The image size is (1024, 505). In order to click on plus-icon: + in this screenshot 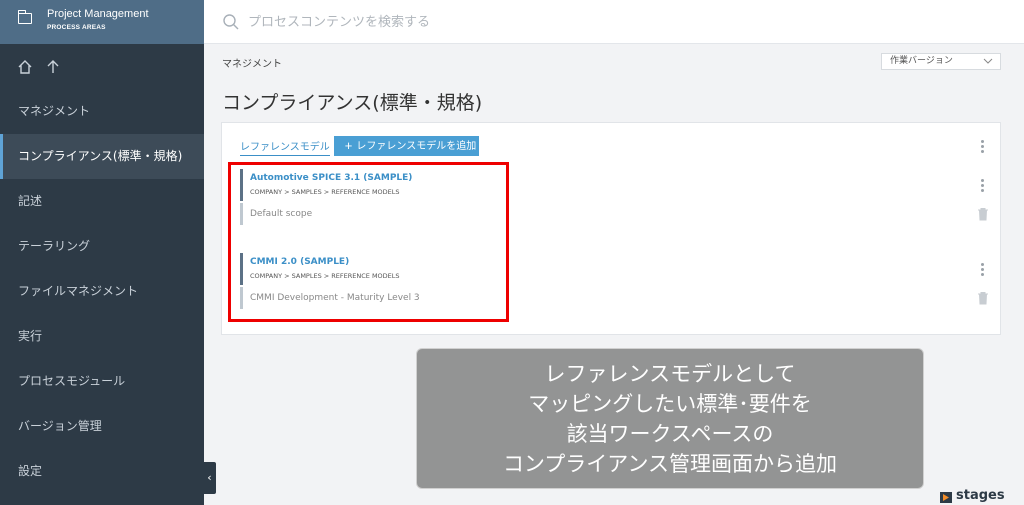, I will do `click(348, 145)`.